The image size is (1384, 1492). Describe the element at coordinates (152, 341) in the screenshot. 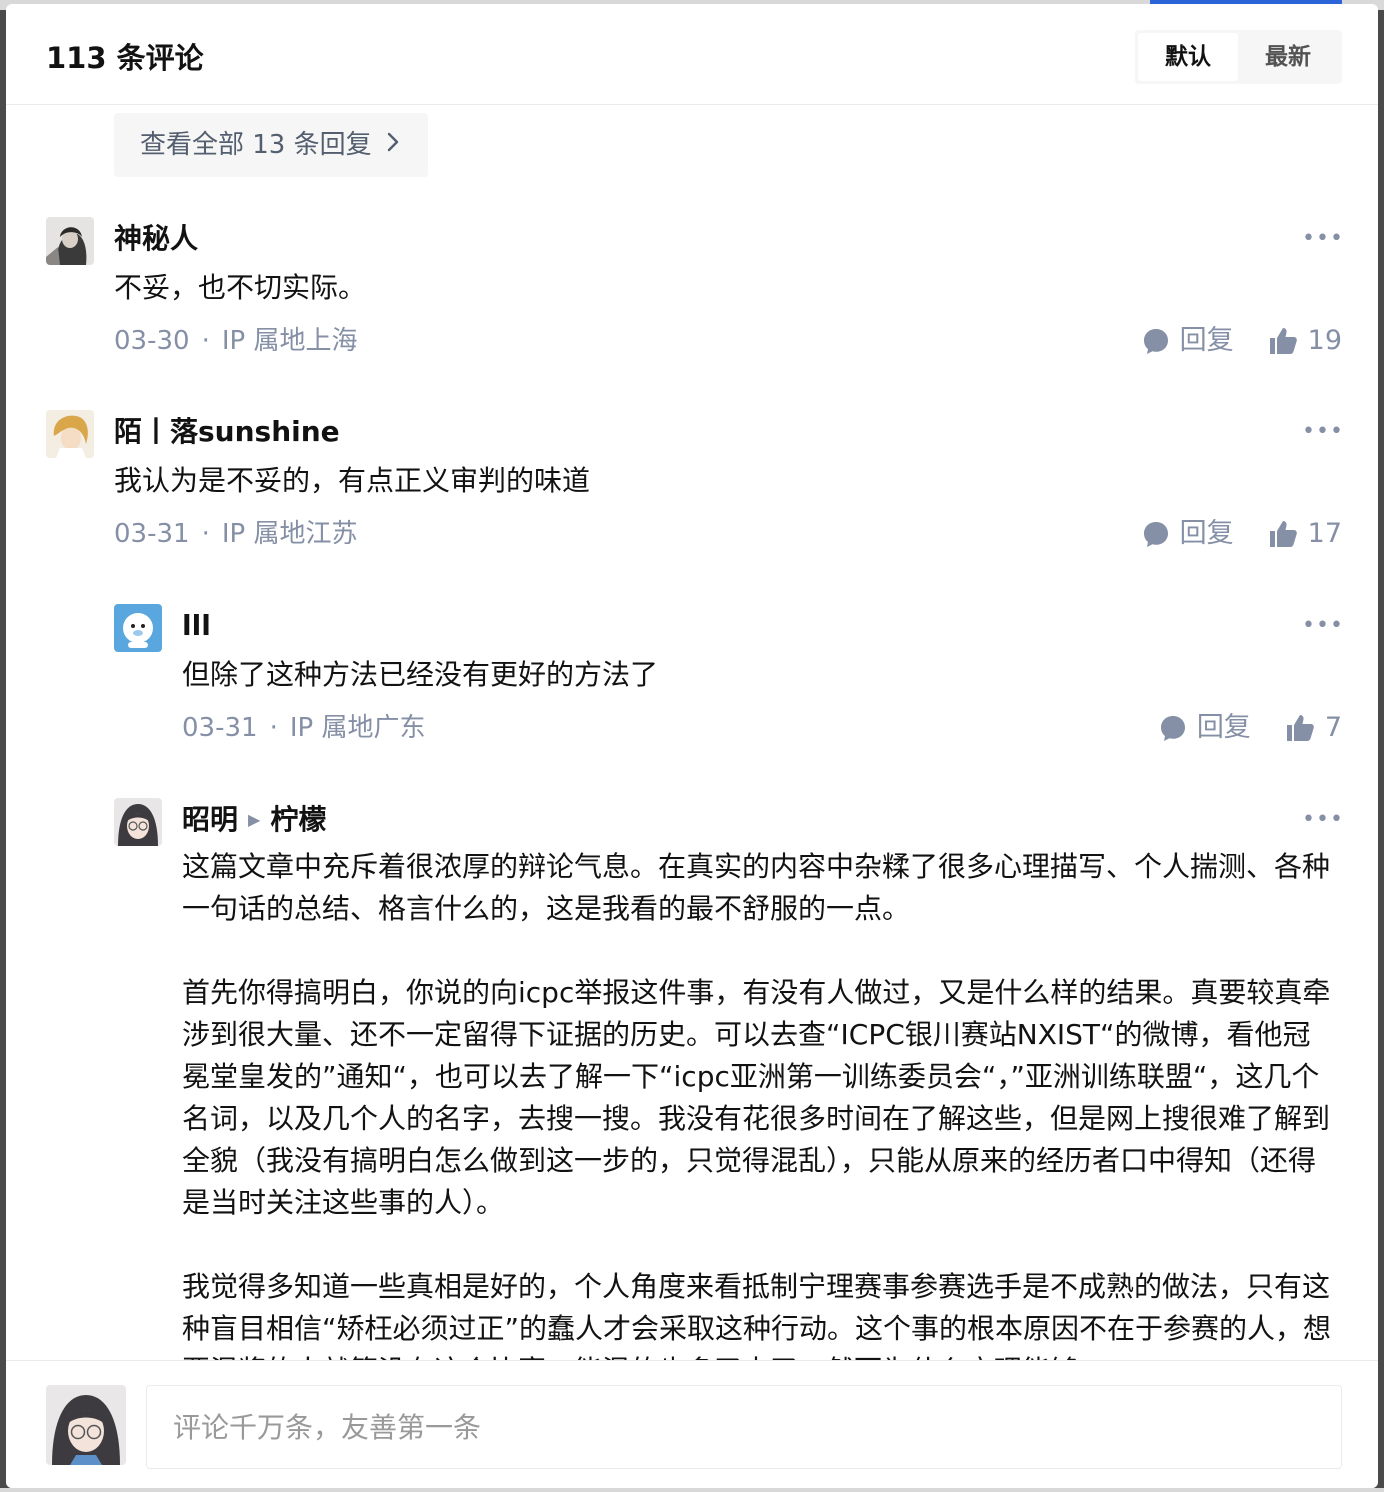

I see `comment-date: 03-30` at that location.